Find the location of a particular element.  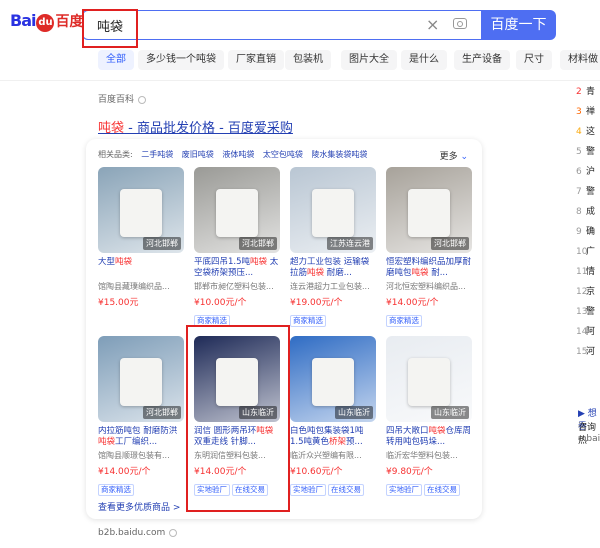

hot-search-text: 青 is located at coordinates (591, 92).